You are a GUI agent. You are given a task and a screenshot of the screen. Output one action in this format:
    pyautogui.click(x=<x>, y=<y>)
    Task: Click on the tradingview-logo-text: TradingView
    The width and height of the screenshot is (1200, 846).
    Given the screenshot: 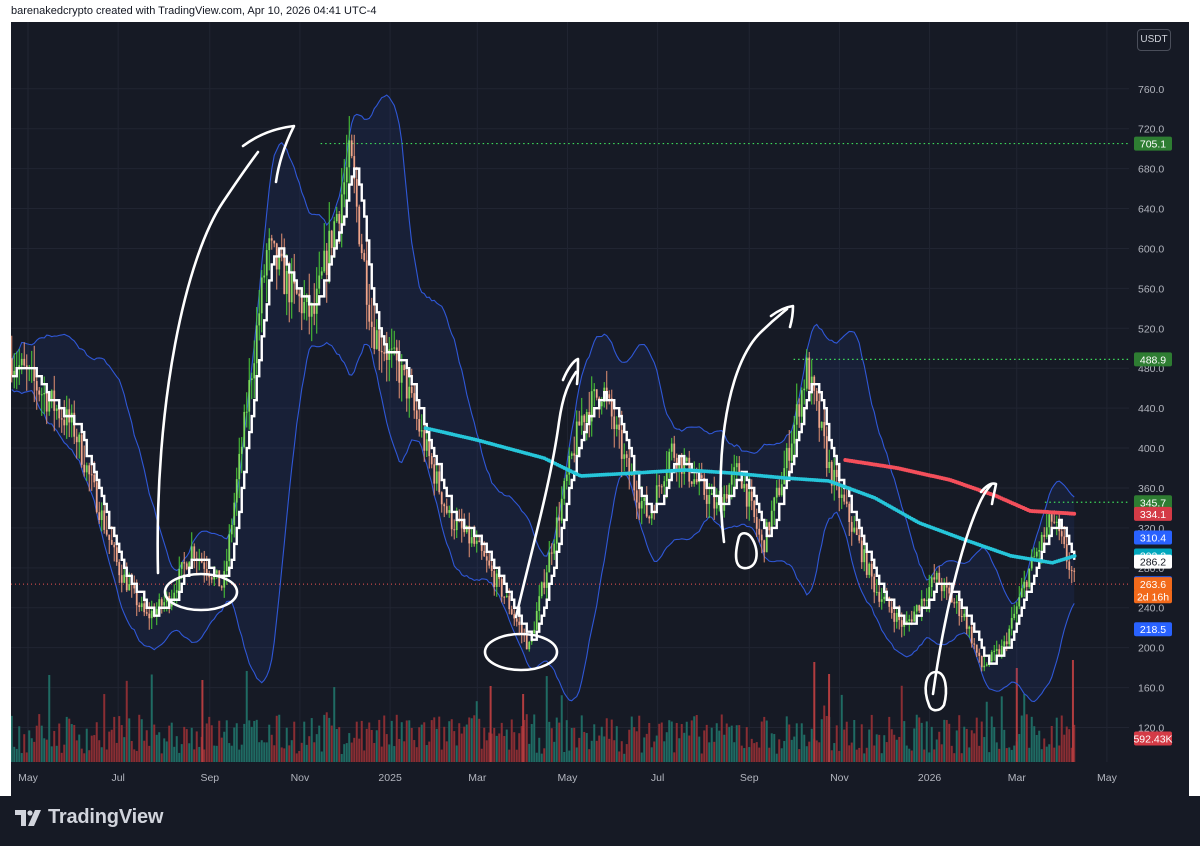 What is the action you would take?
    pyautogui.click(x=106, y=817)
    